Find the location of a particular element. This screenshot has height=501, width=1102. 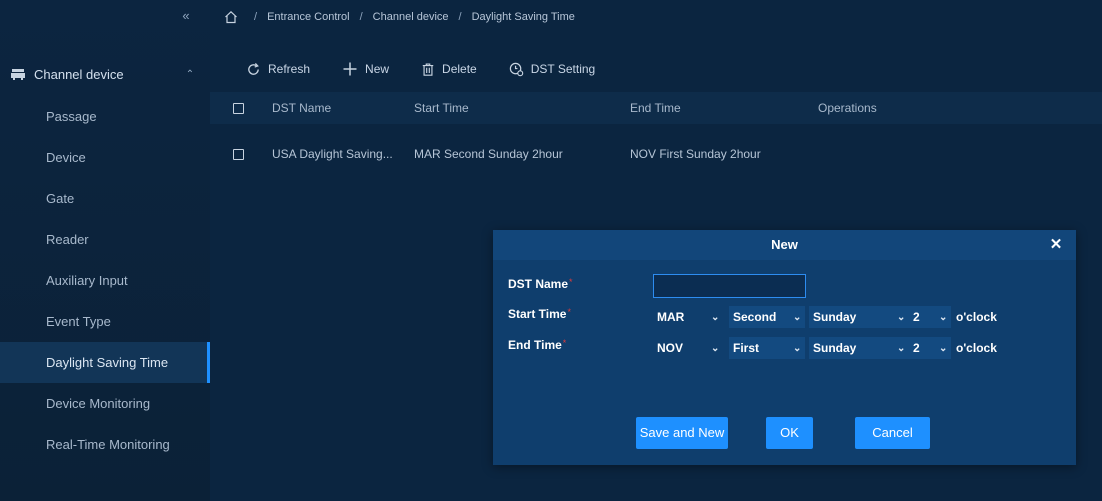

sidebar-item-reader: Reader is located at coordinates (105, 239).